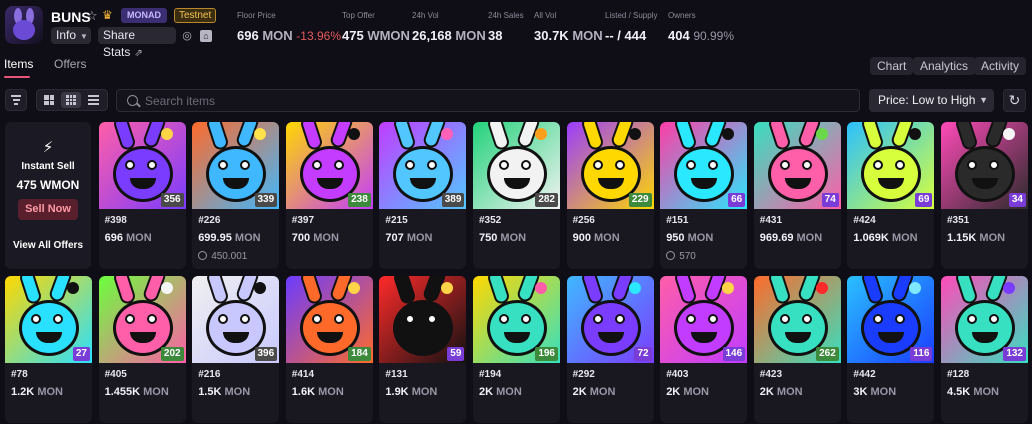 The height and width of the screenshot is (424, 1032). I want to click on nft-card: 229 #256 900 MON, so click(610, 195).